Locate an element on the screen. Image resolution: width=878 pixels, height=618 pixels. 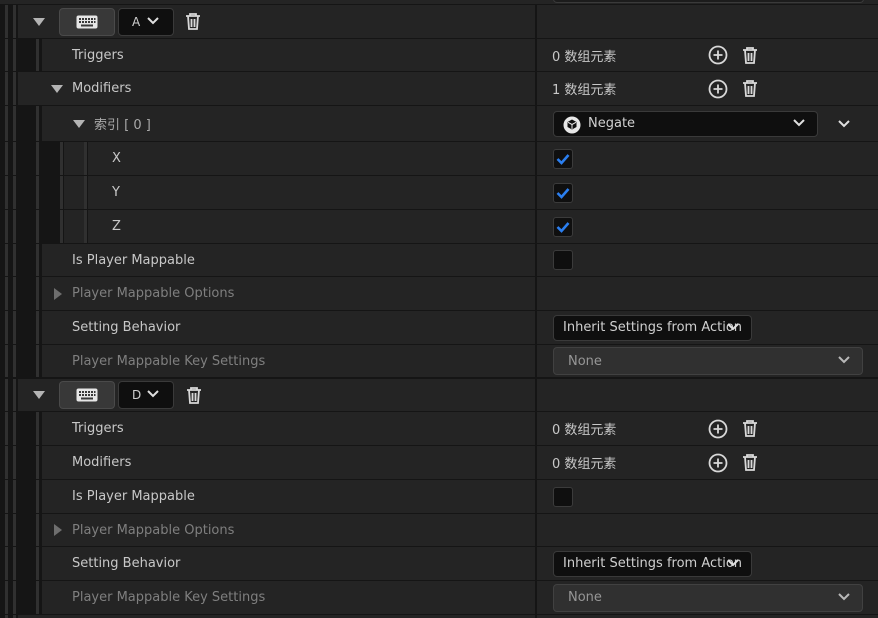
previous-row-remnant is located at coordinates (439, 2).